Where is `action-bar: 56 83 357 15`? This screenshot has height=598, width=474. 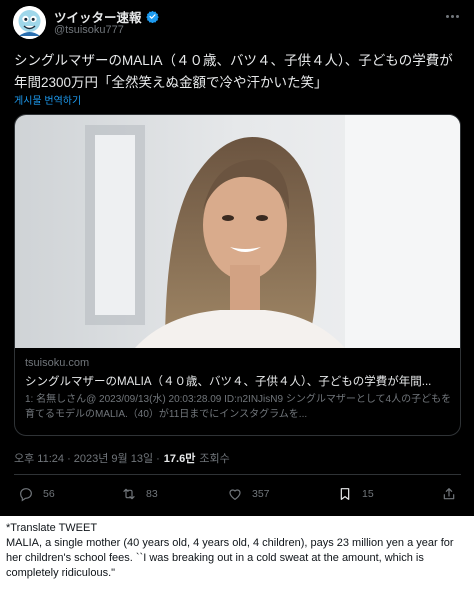
action-bar: 56 83 357 15 is located at coordinates (237, 496).